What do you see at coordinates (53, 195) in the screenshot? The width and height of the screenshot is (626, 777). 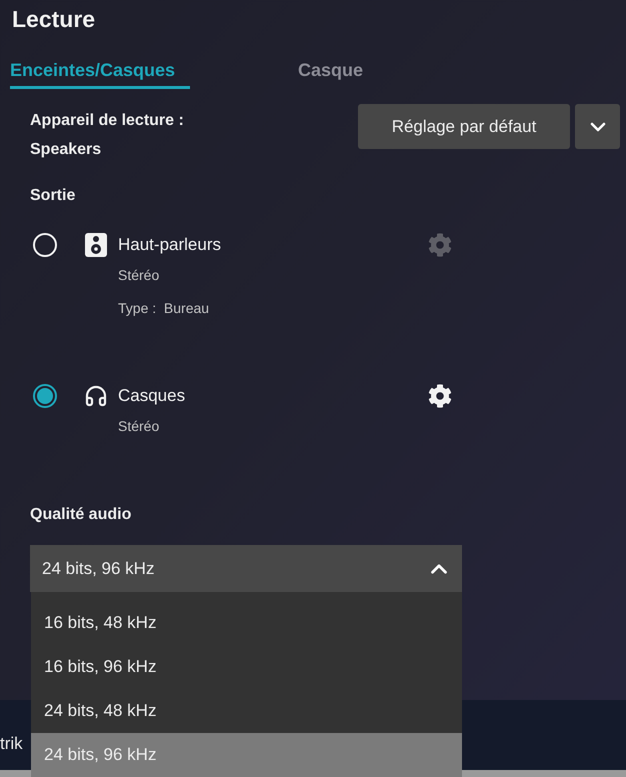 I see `section-heading: Sortie` at bounding box center [53, 195].